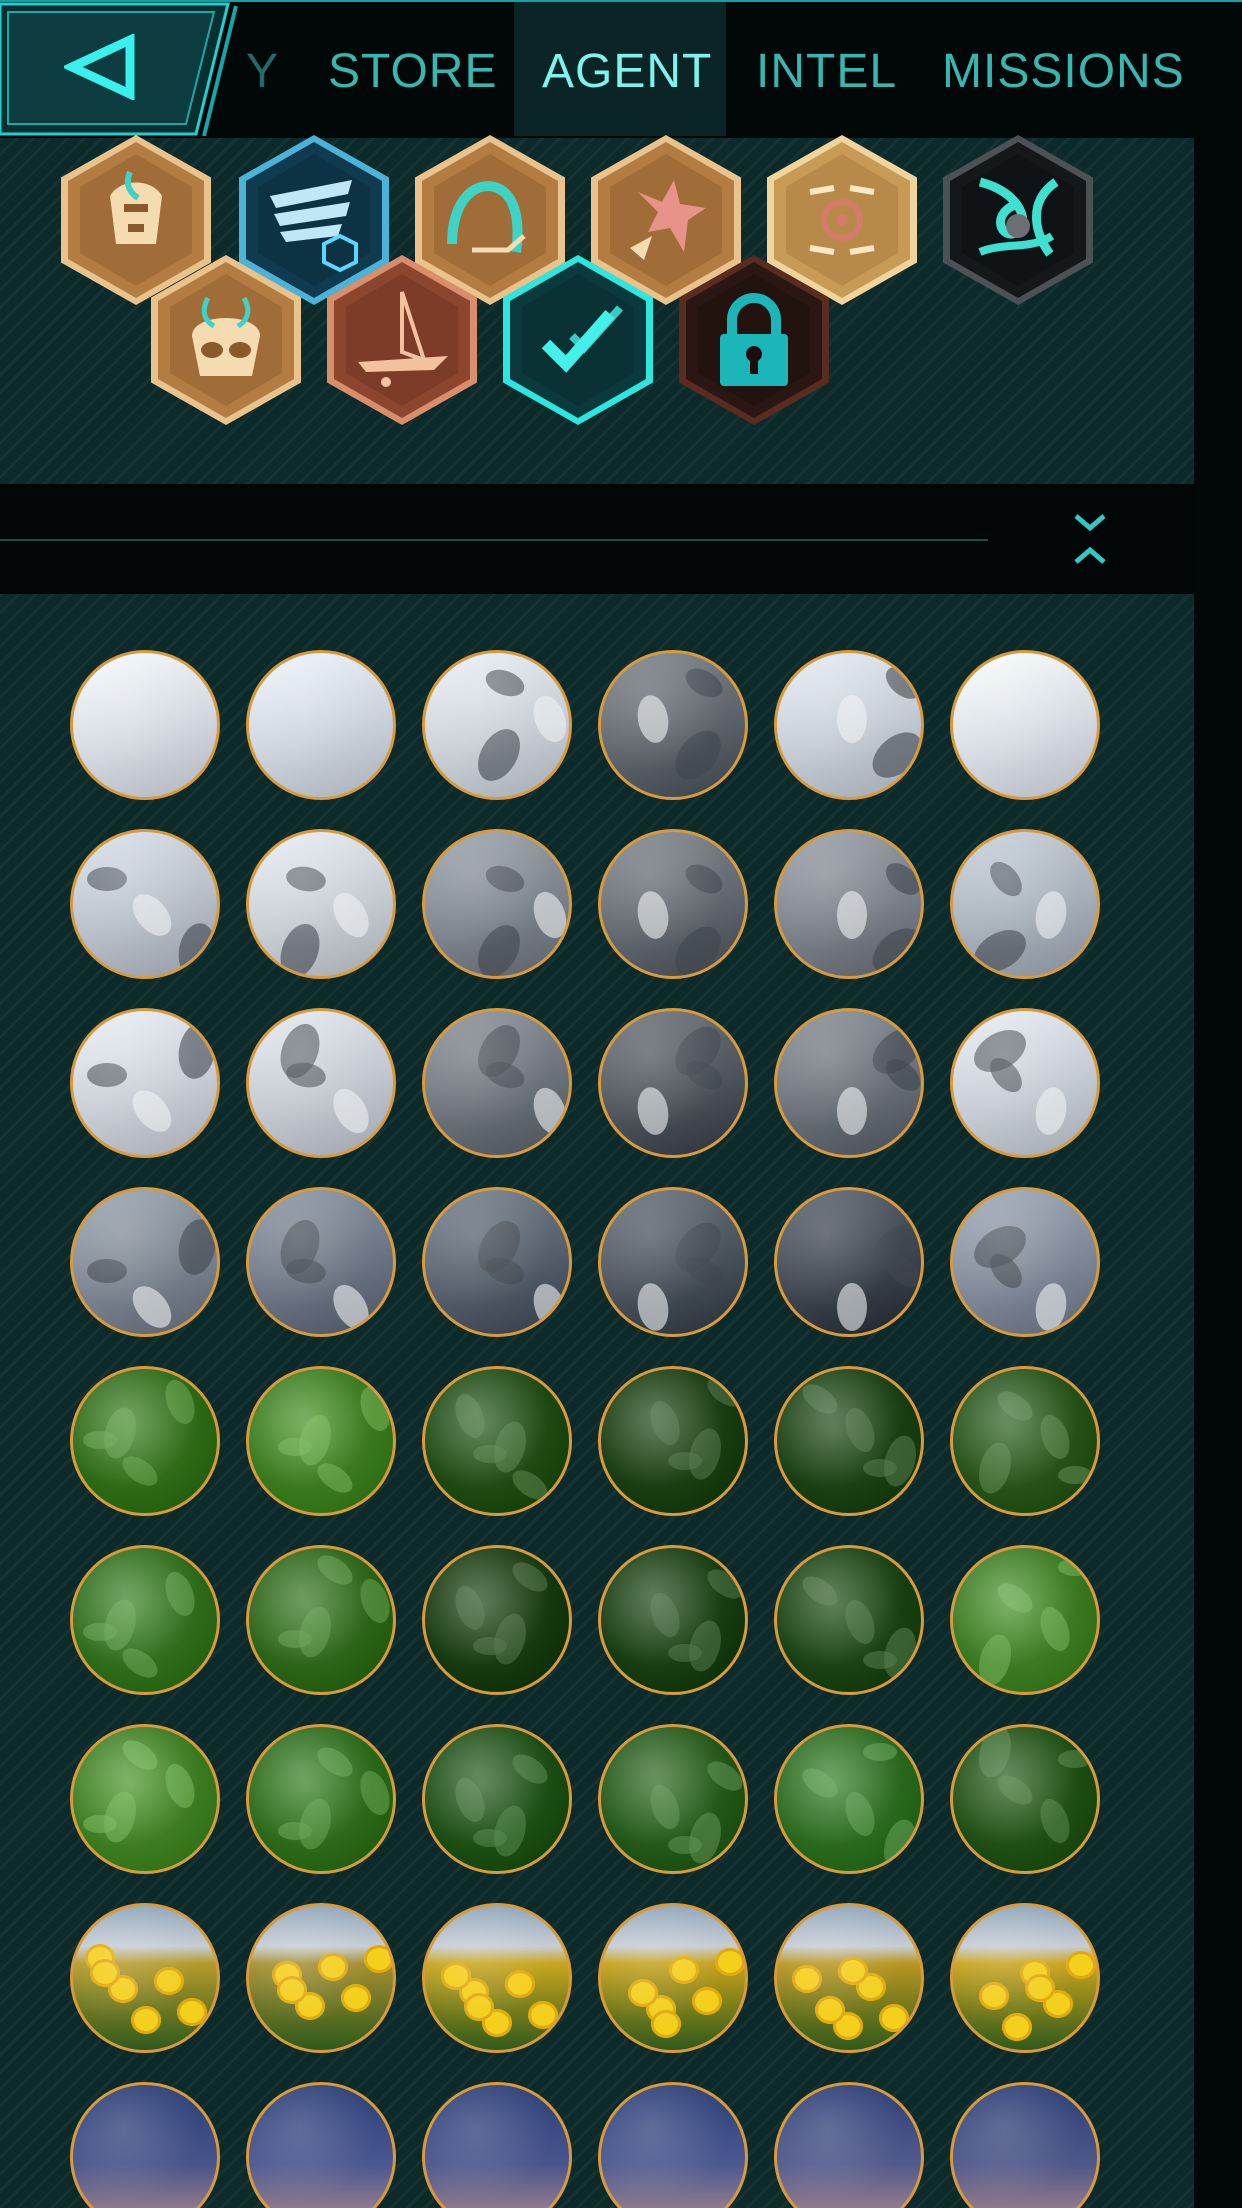 Image resolution: width=1242 pixels, height=2208 pixels. I want to click on top-navigation-bar: Y STORE AGENT INTEL MISSIONS, so click(621, 69).